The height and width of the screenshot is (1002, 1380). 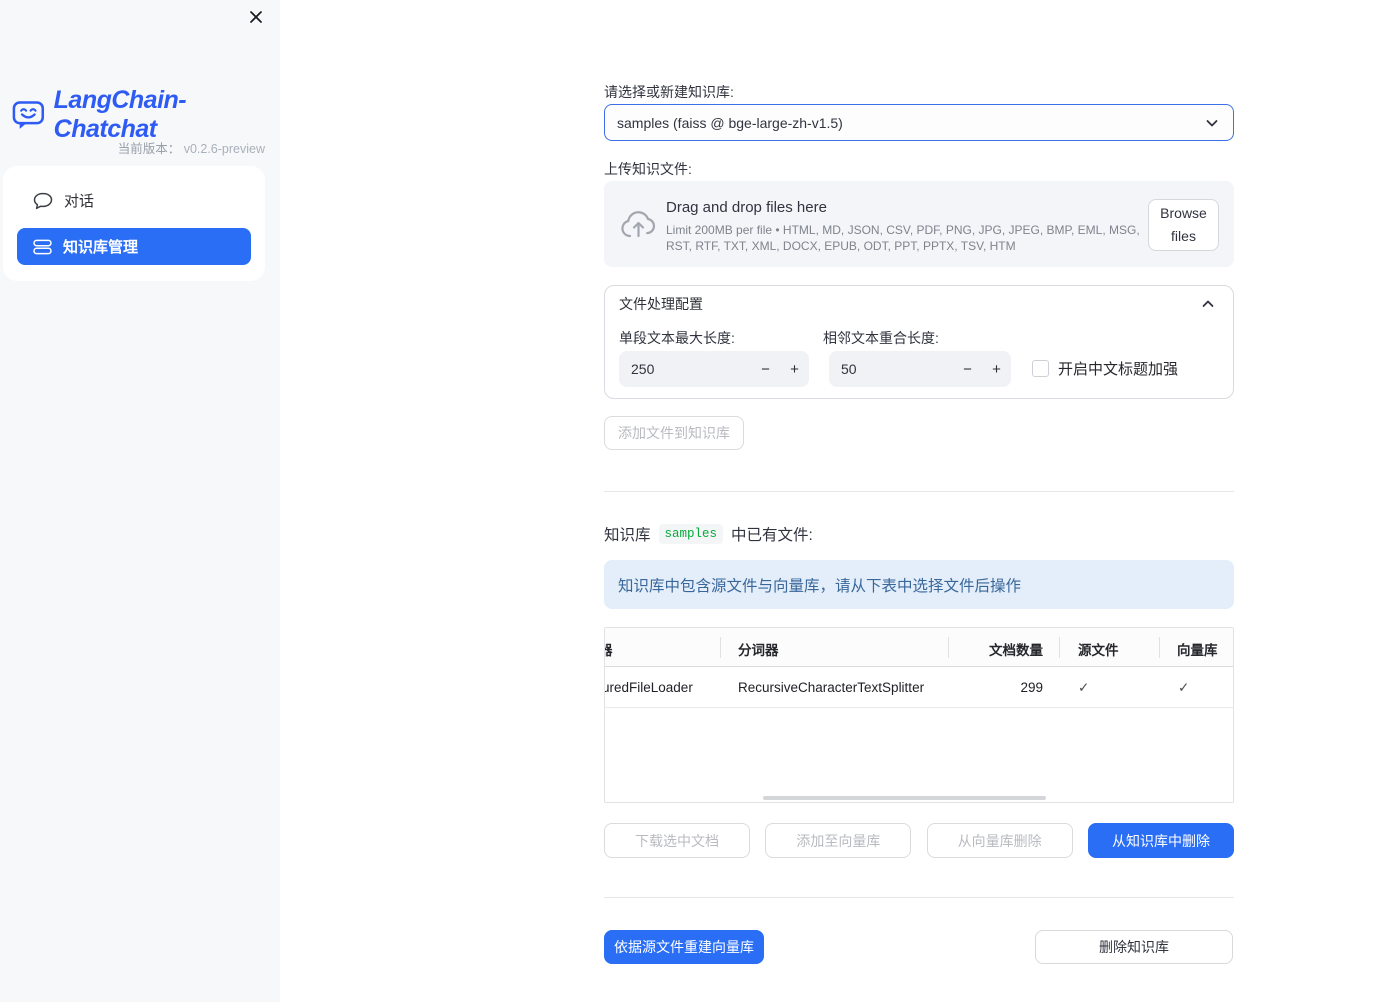 What do you see at coordinates (919, 122) in the screenshot?
I see `kb-selectbox: samples (faiss @ bge-large-zh-v1.5)` at bounding box center [919, 122].